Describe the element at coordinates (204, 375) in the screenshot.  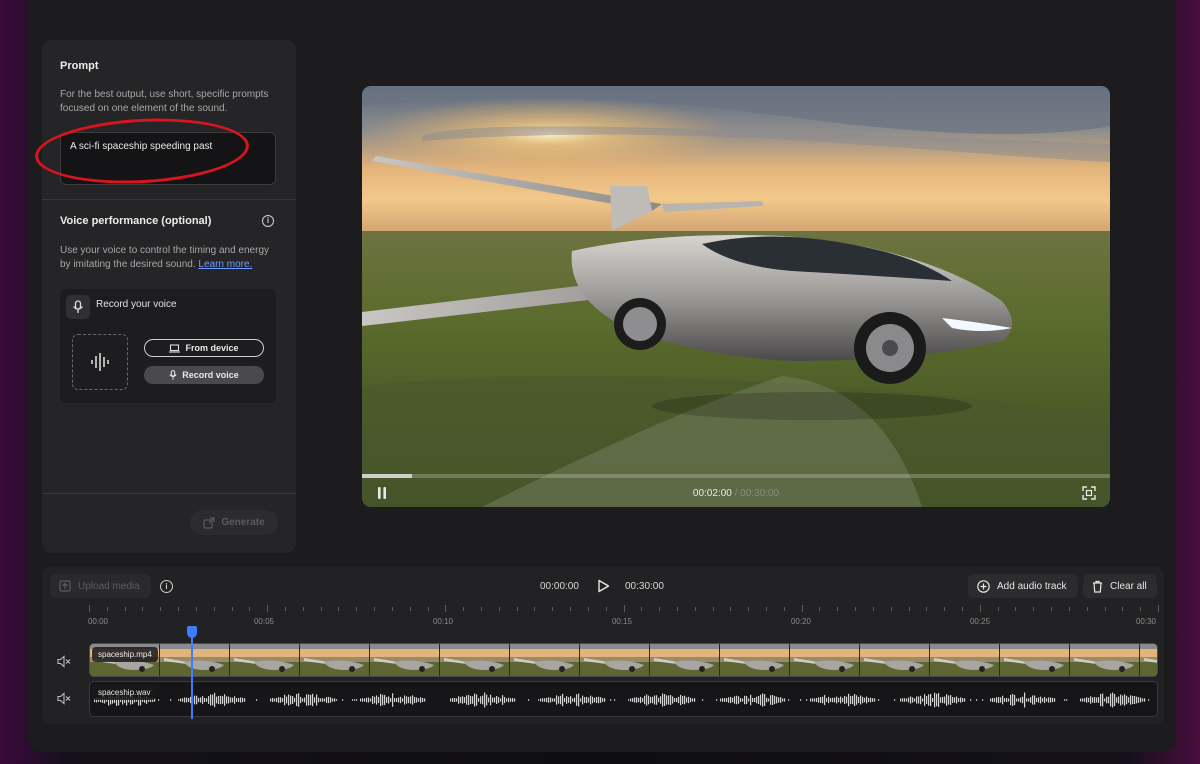
I see `record-voice-button: Record voice` at that location.